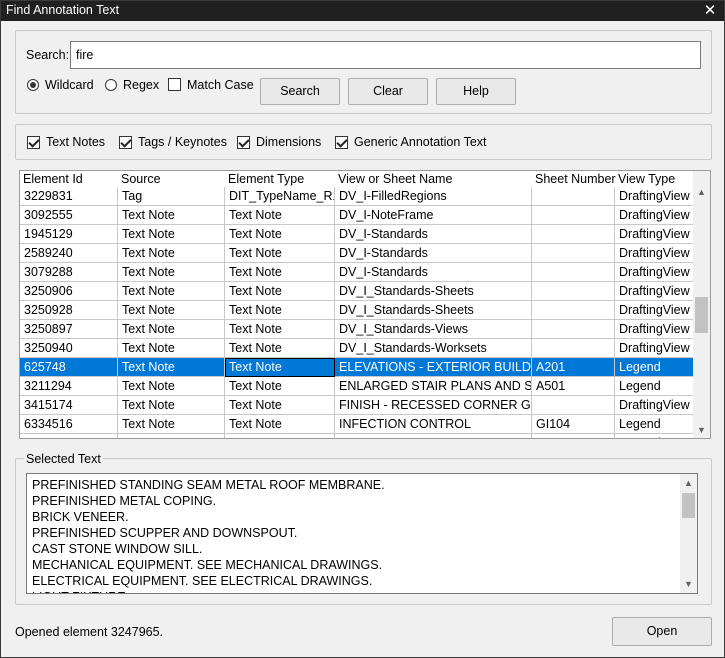  What do you see at coordinates (53, 179) in the screenshot?
I see `column-header-element-id: Element Id` at bounding box center [53, 179].